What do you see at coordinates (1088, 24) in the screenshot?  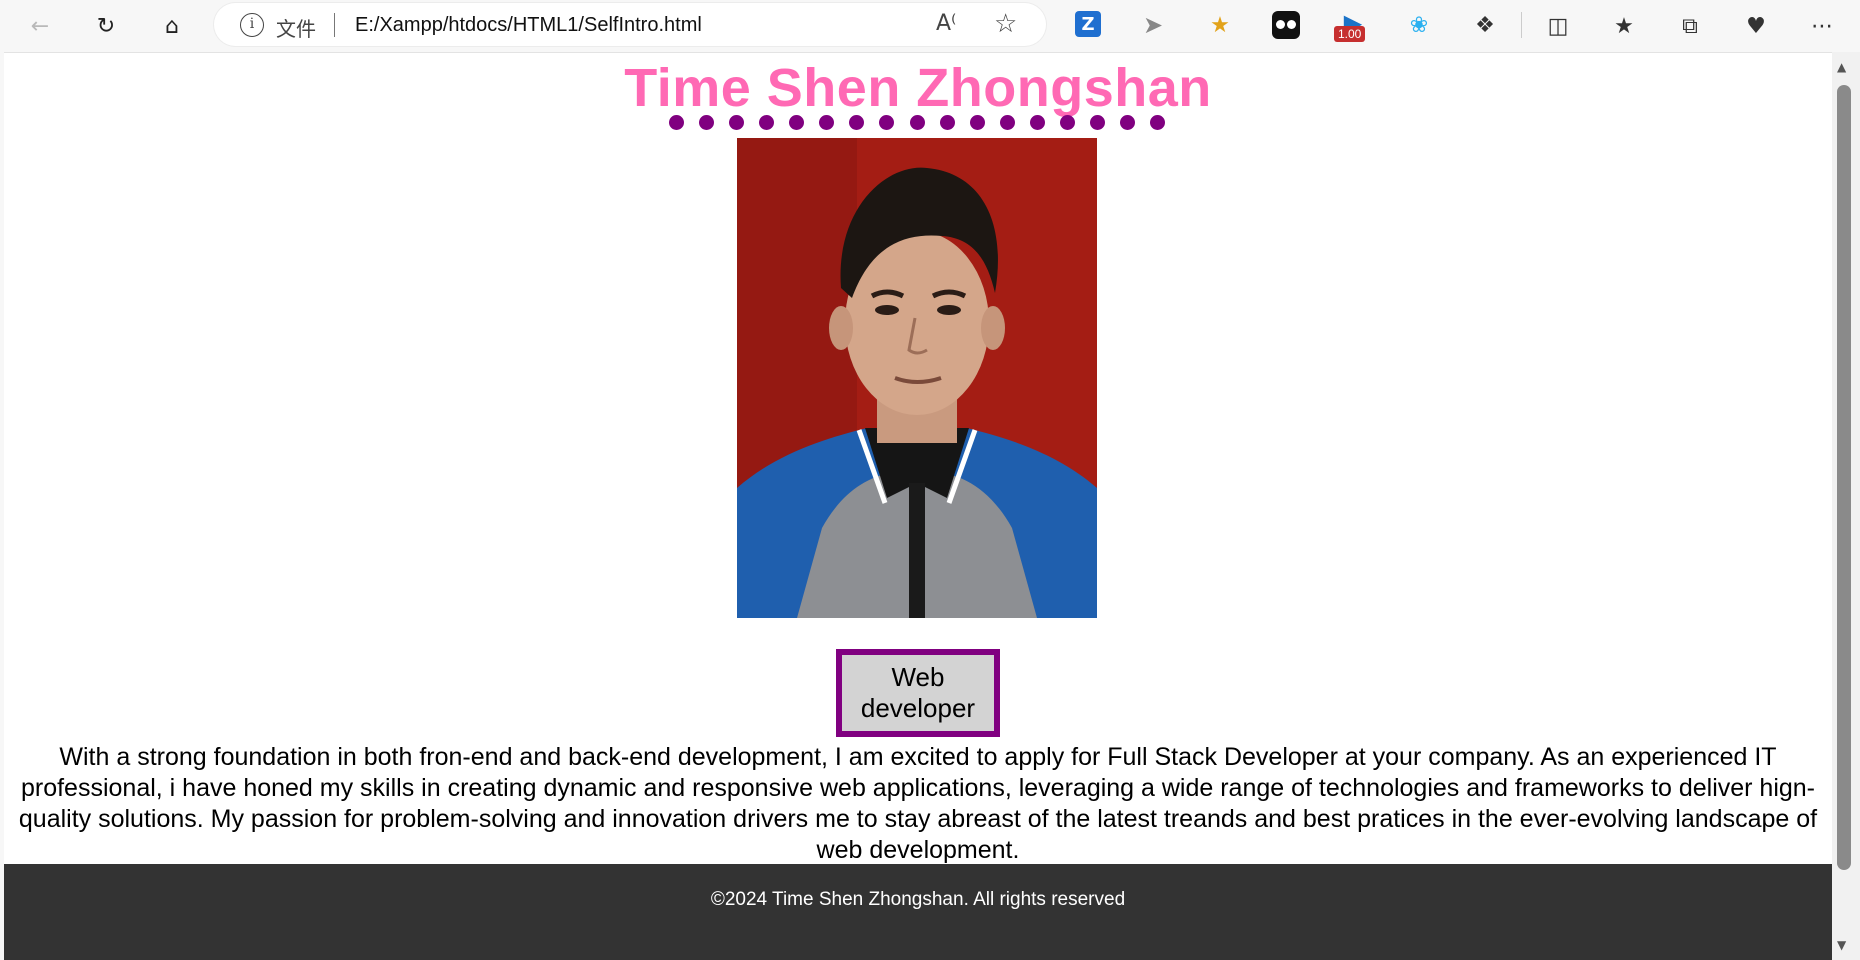 I see `zotero-extension-icon: Z` at bounding box center [1088, 24].